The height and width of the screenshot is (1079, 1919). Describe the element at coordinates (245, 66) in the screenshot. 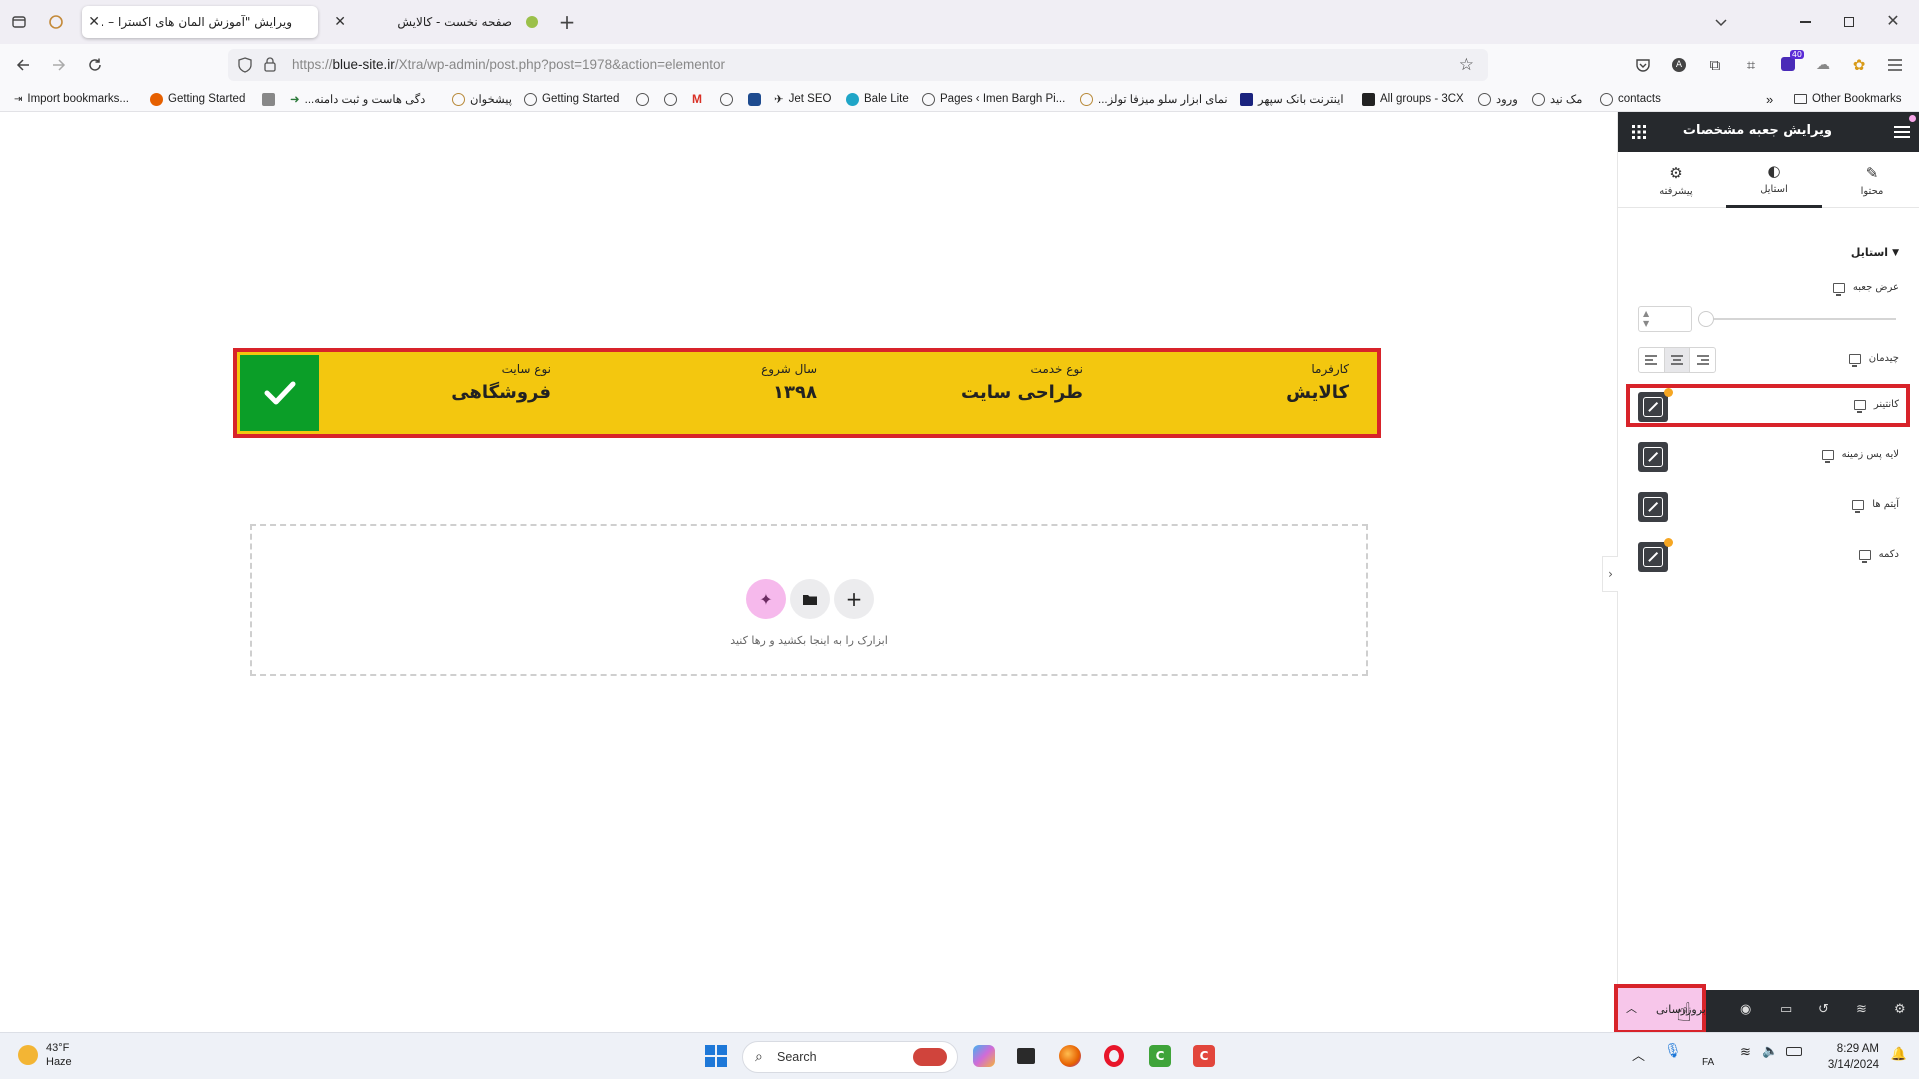

I see `shield-icon` at that location.